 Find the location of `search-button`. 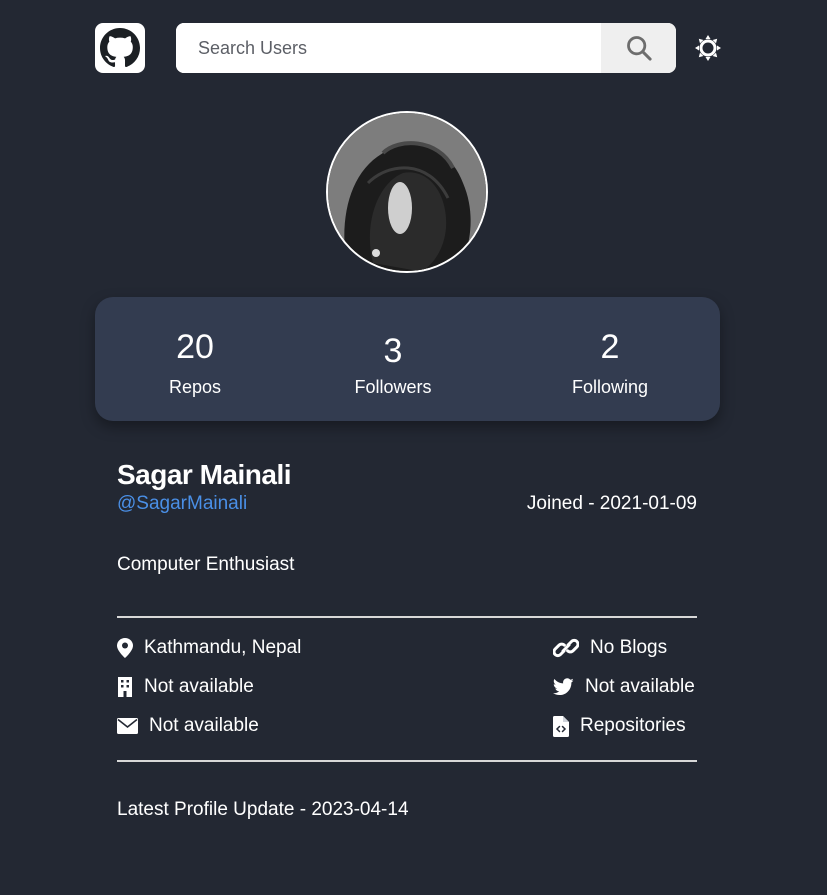

search-button is located at coordinates (638, 48).